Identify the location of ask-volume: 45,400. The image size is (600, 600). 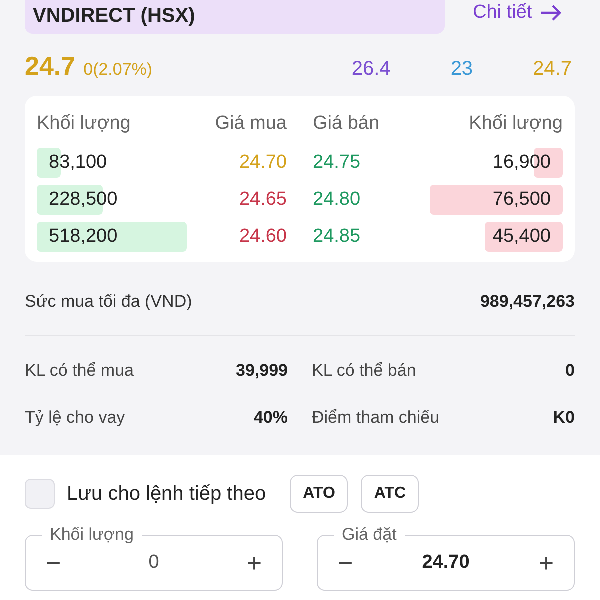
(522, 236).